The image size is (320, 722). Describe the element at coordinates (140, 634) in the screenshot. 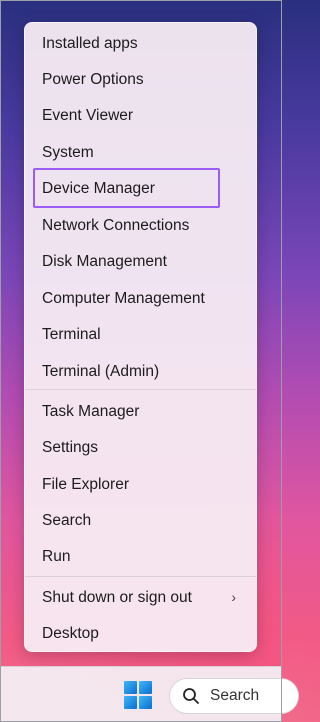

I see `menu-item-desktop: Desktop` at that location.